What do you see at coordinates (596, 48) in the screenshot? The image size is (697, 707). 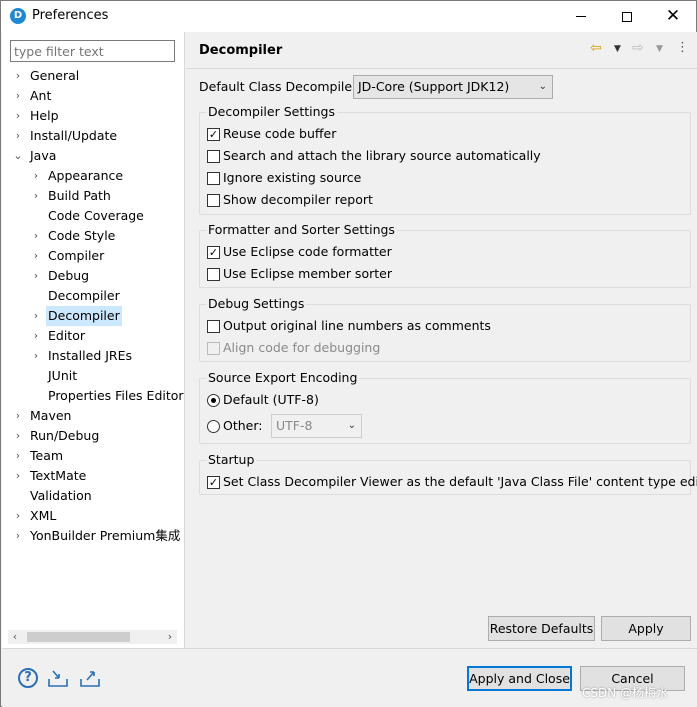 I see `back-arrow-icon: ⇦` at bounding box center [596, 48].